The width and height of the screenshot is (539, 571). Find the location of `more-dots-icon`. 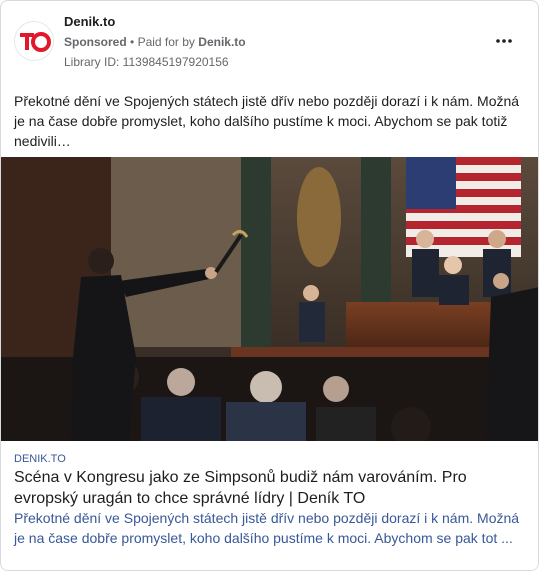

more-dots-icon is located at coordinates (504, 41).